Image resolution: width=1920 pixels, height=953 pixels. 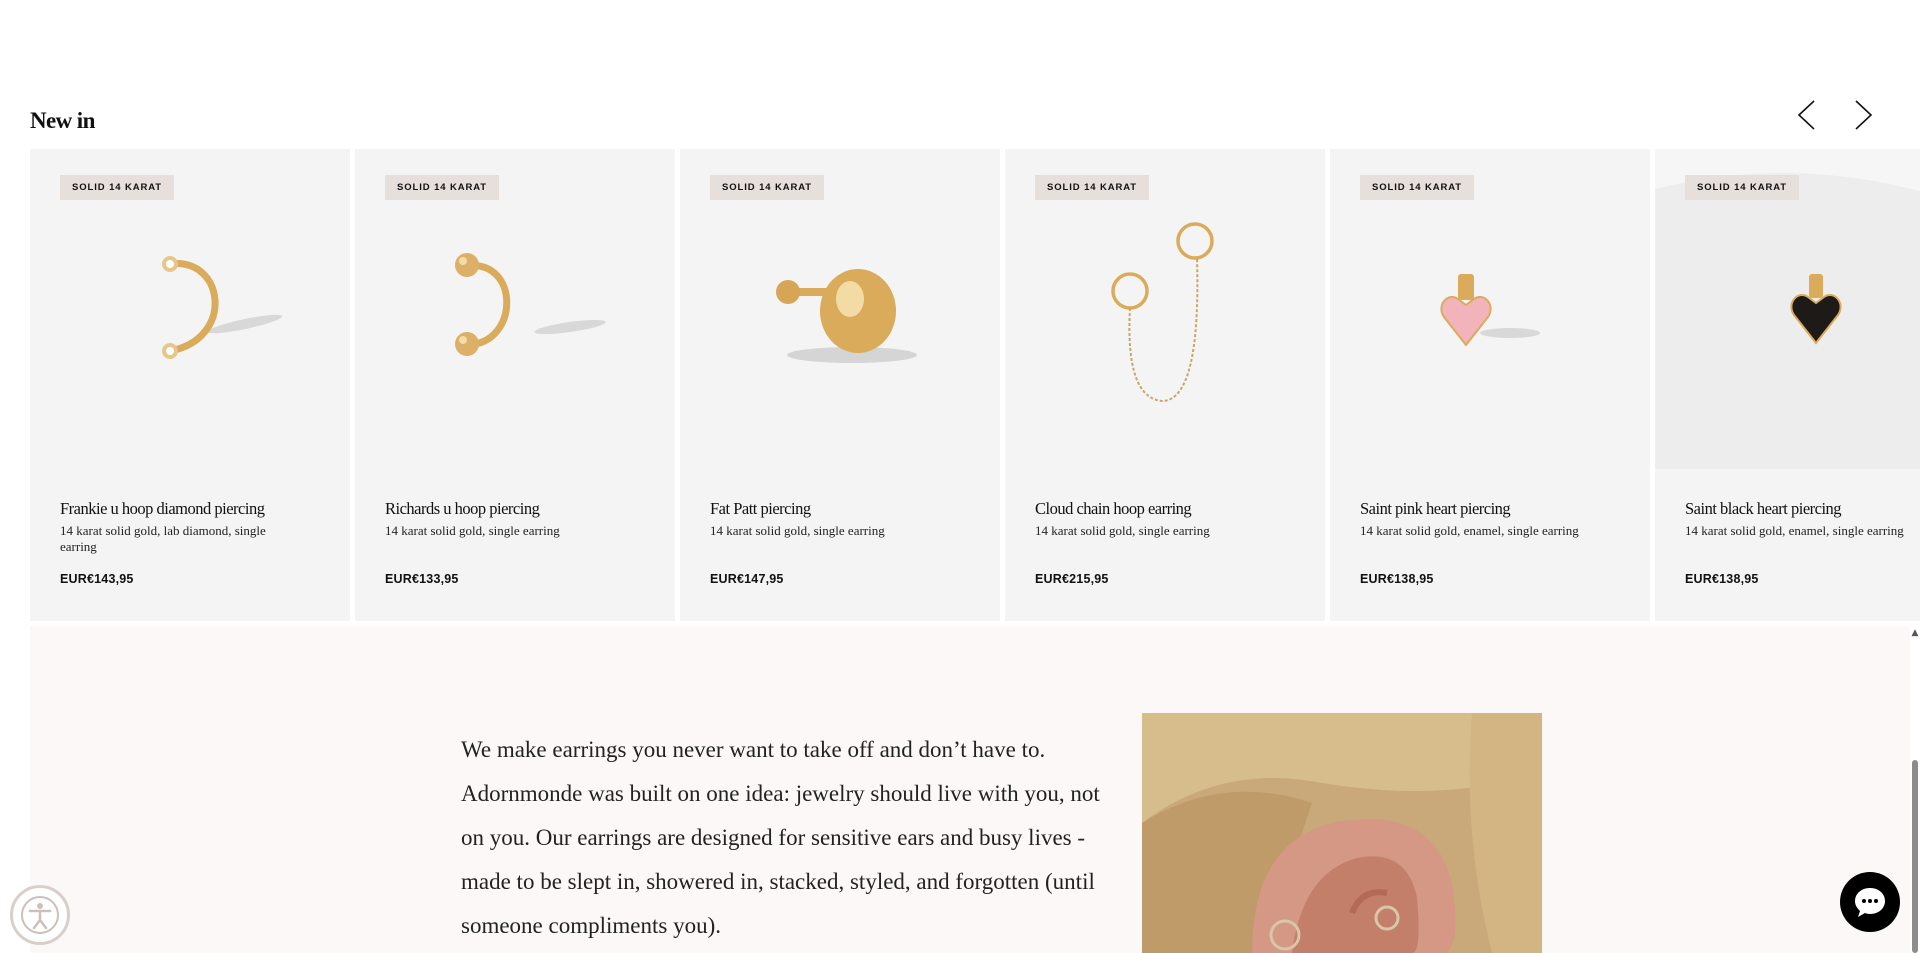 I want to click on carousel-nav, so click(x=1835, y=115).